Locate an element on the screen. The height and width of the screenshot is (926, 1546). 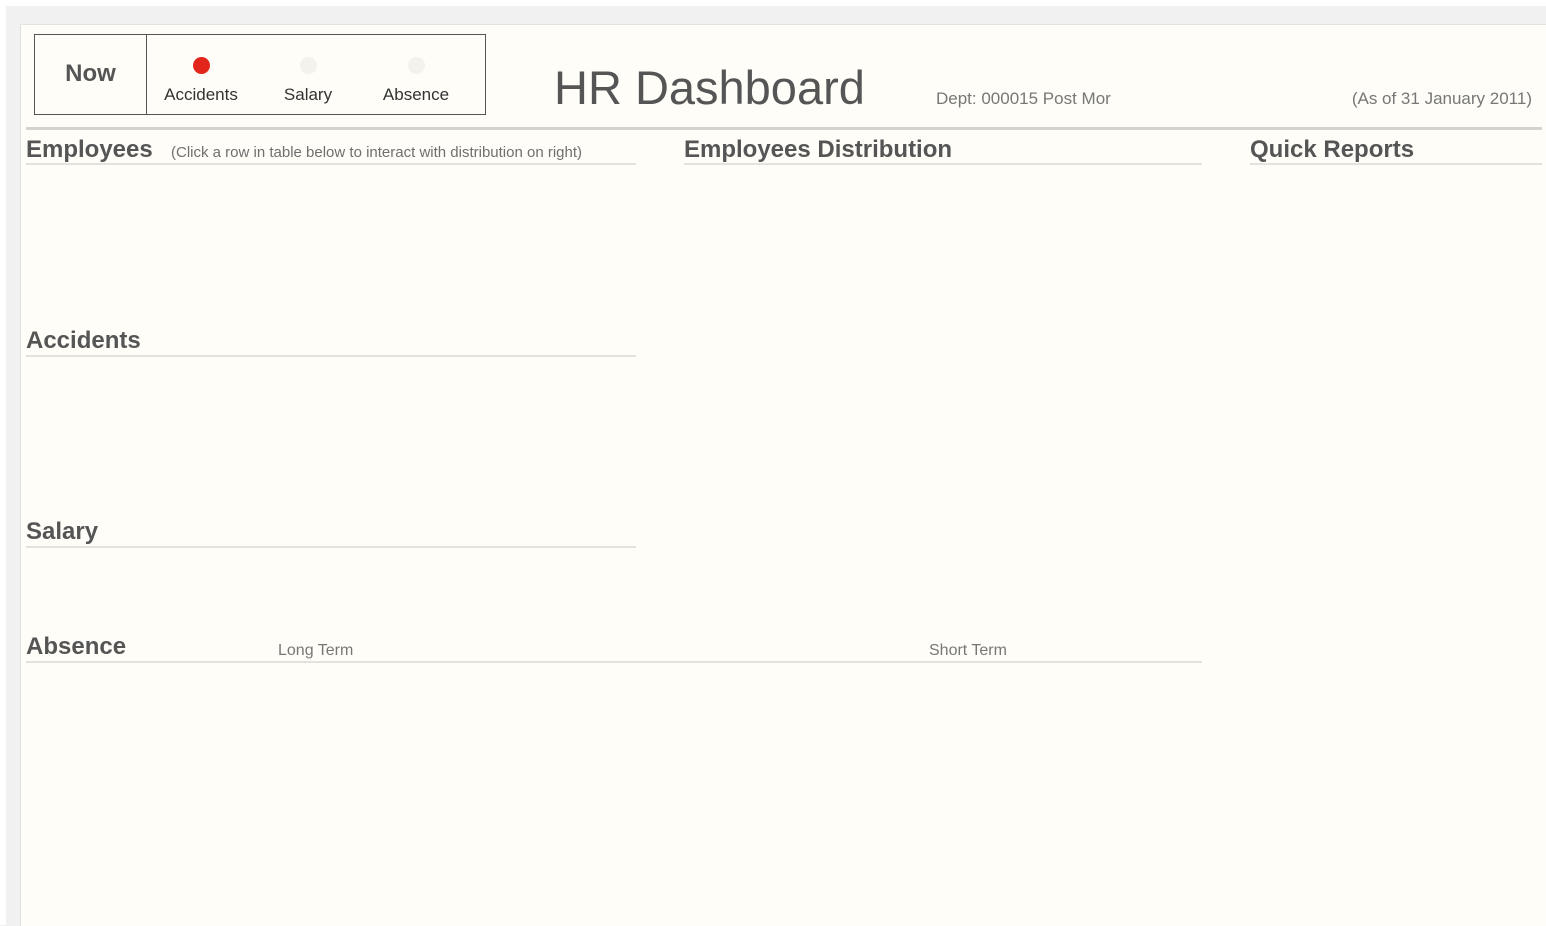
accidents-status-dot-icon is located at coordinates (201, 65).